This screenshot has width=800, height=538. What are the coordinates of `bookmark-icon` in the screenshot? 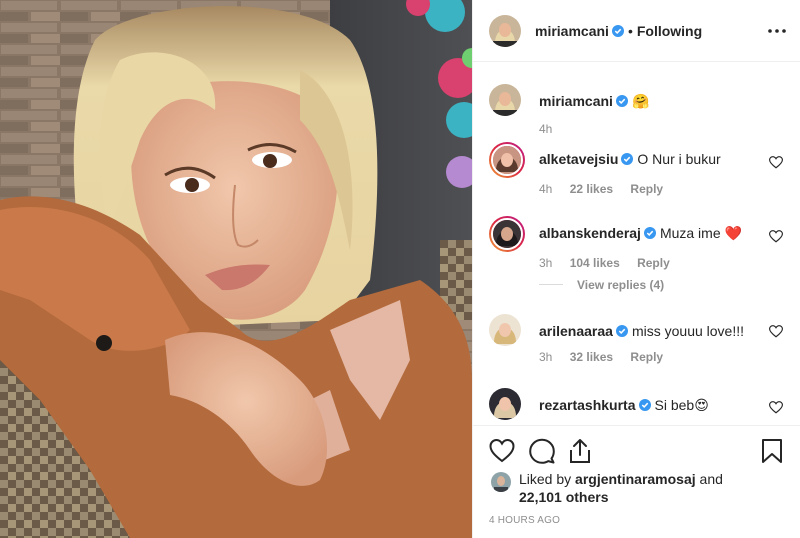 It's located at (772, 451).